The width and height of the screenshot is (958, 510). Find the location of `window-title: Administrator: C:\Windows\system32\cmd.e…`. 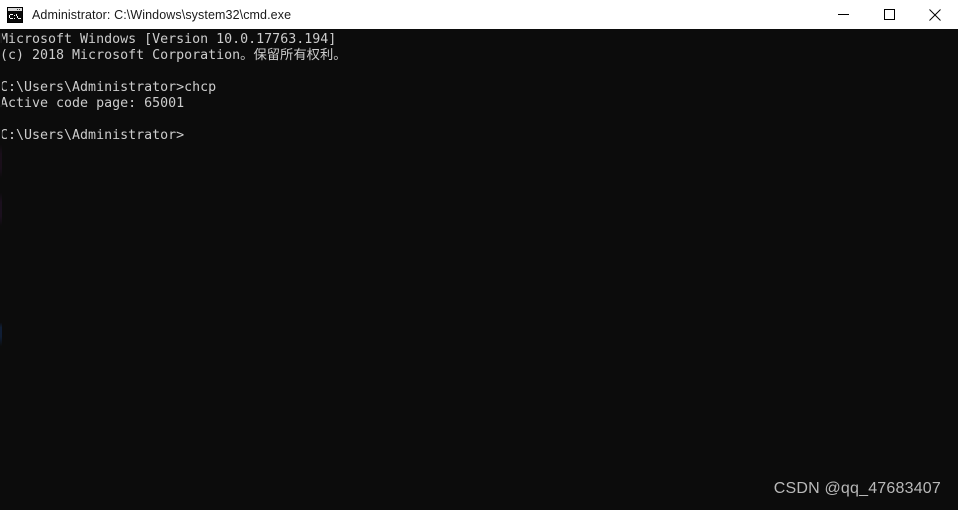

window-title: Administrator: C:\Windows\system32\cmd.e… is located at coordinates (162, 14).